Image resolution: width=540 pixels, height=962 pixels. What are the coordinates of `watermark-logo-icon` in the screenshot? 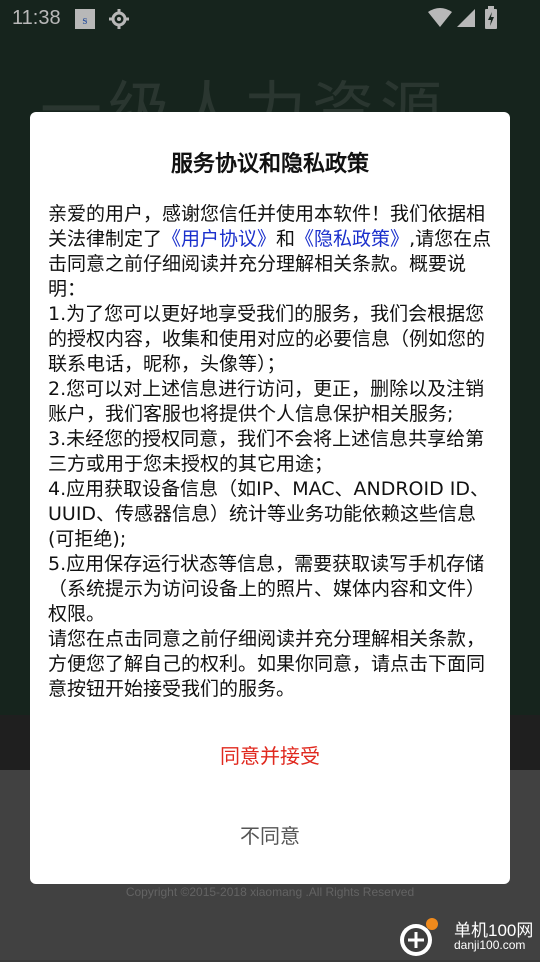 It's located at (422, 938).